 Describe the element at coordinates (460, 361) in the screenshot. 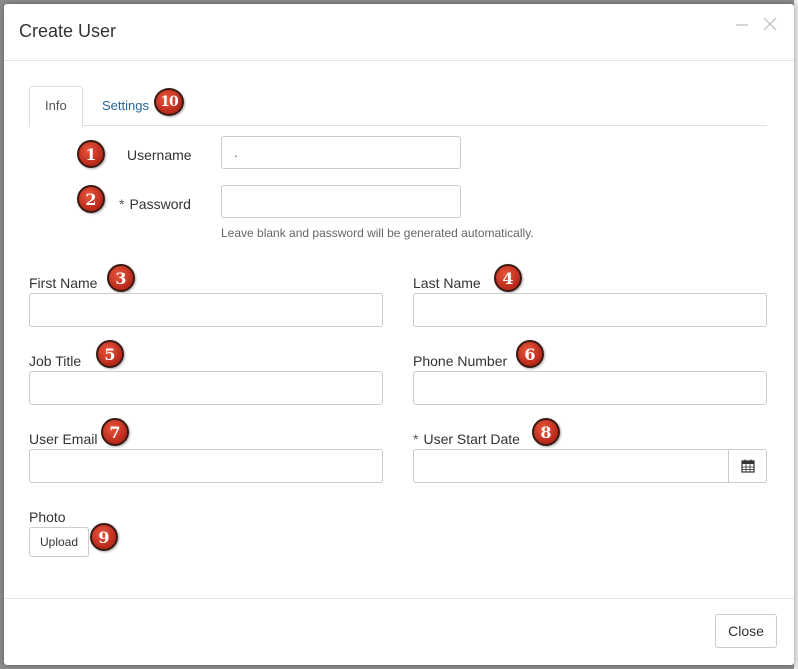

I see `phone-number-label: Phone Number` at that location.